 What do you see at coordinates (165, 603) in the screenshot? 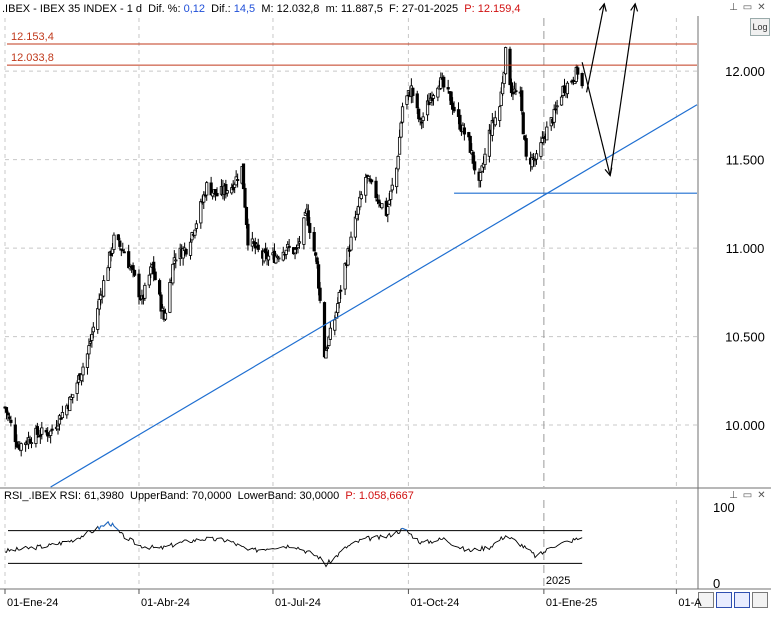
I see `time-tick-label: 01-Abr-24` at bounding box center [165, 603].